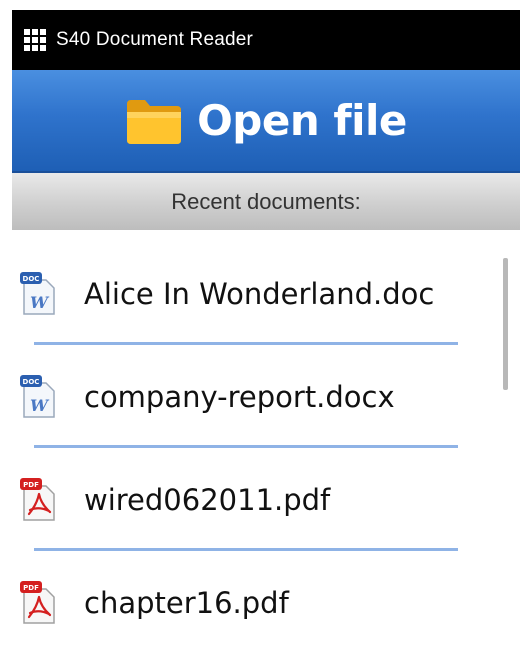 This screenshot has width=520, height=650. I want to click on section-title: Recent documents:, so click(266, 201).